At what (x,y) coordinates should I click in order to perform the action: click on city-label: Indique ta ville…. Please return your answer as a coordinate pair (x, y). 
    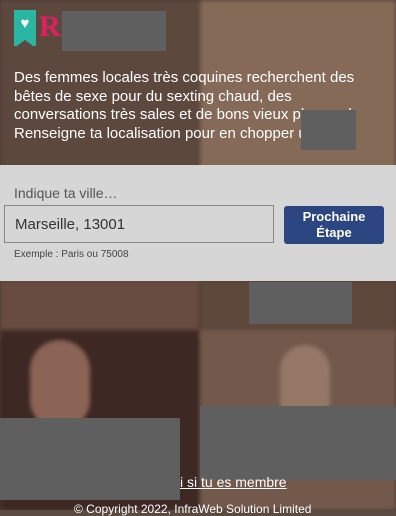
    Looking at the image, I should click on (66, 193).